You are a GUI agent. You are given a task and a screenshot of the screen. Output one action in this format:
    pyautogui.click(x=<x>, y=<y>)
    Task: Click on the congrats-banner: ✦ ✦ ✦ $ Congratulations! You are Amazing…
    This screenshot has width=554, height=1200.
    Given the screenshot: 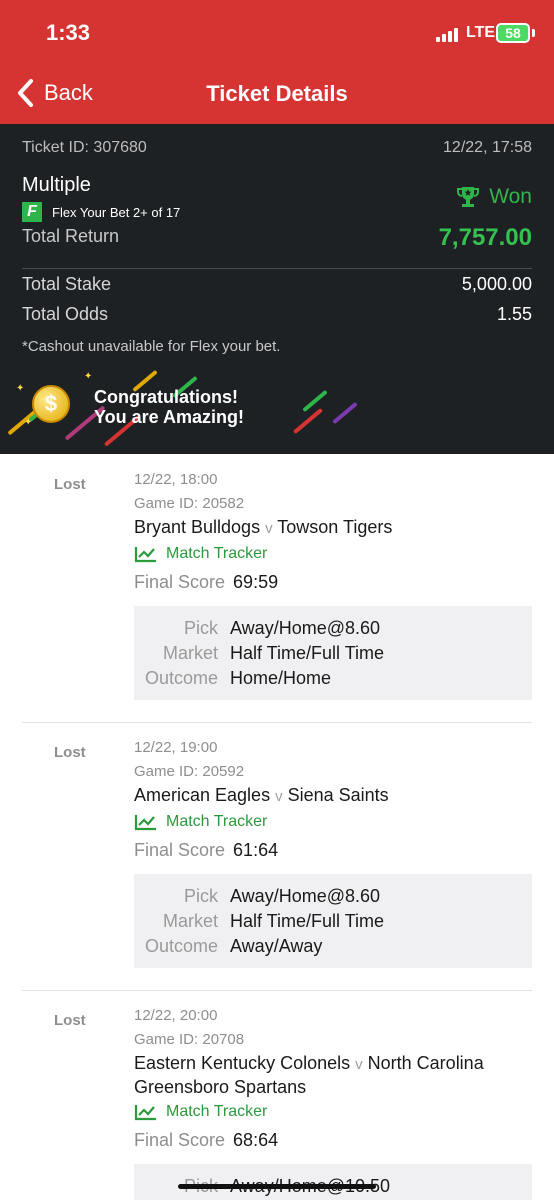 What is the action you would take?
    pyautogui.click(x=277, y=411)
    